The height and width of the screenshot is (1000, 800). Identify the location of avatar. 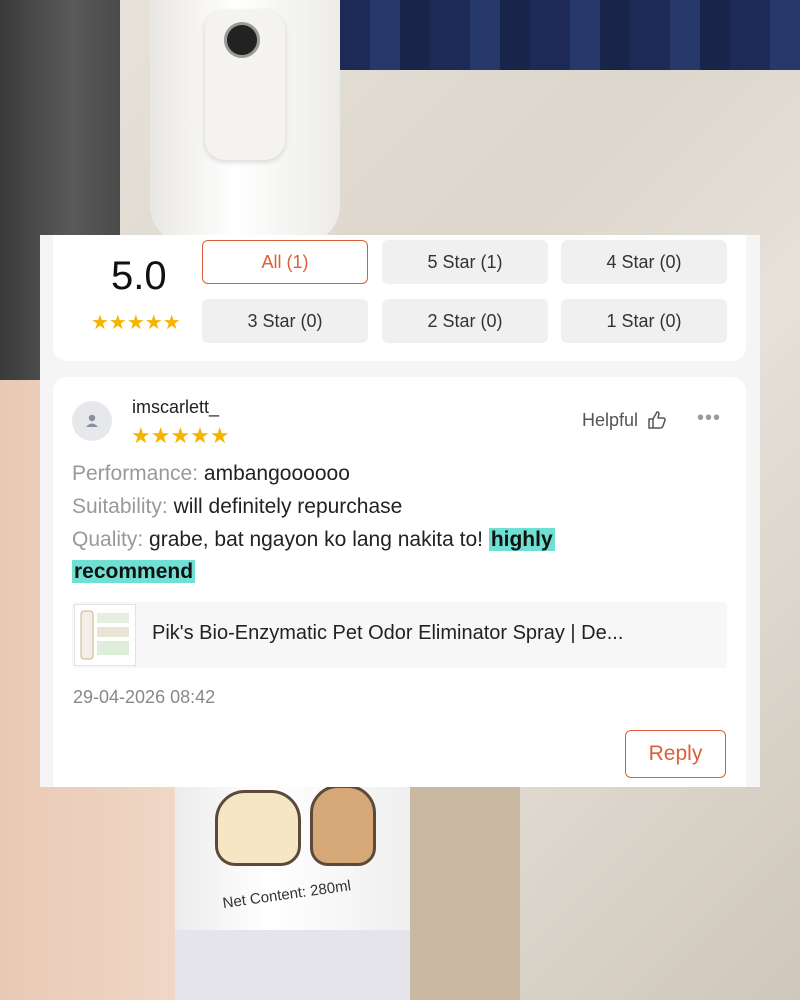
(92, 421).